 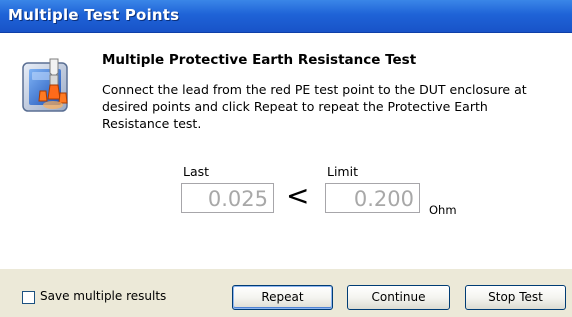 I want to click on title-bar: Multiple Test Points, so click(x=286, y=16).